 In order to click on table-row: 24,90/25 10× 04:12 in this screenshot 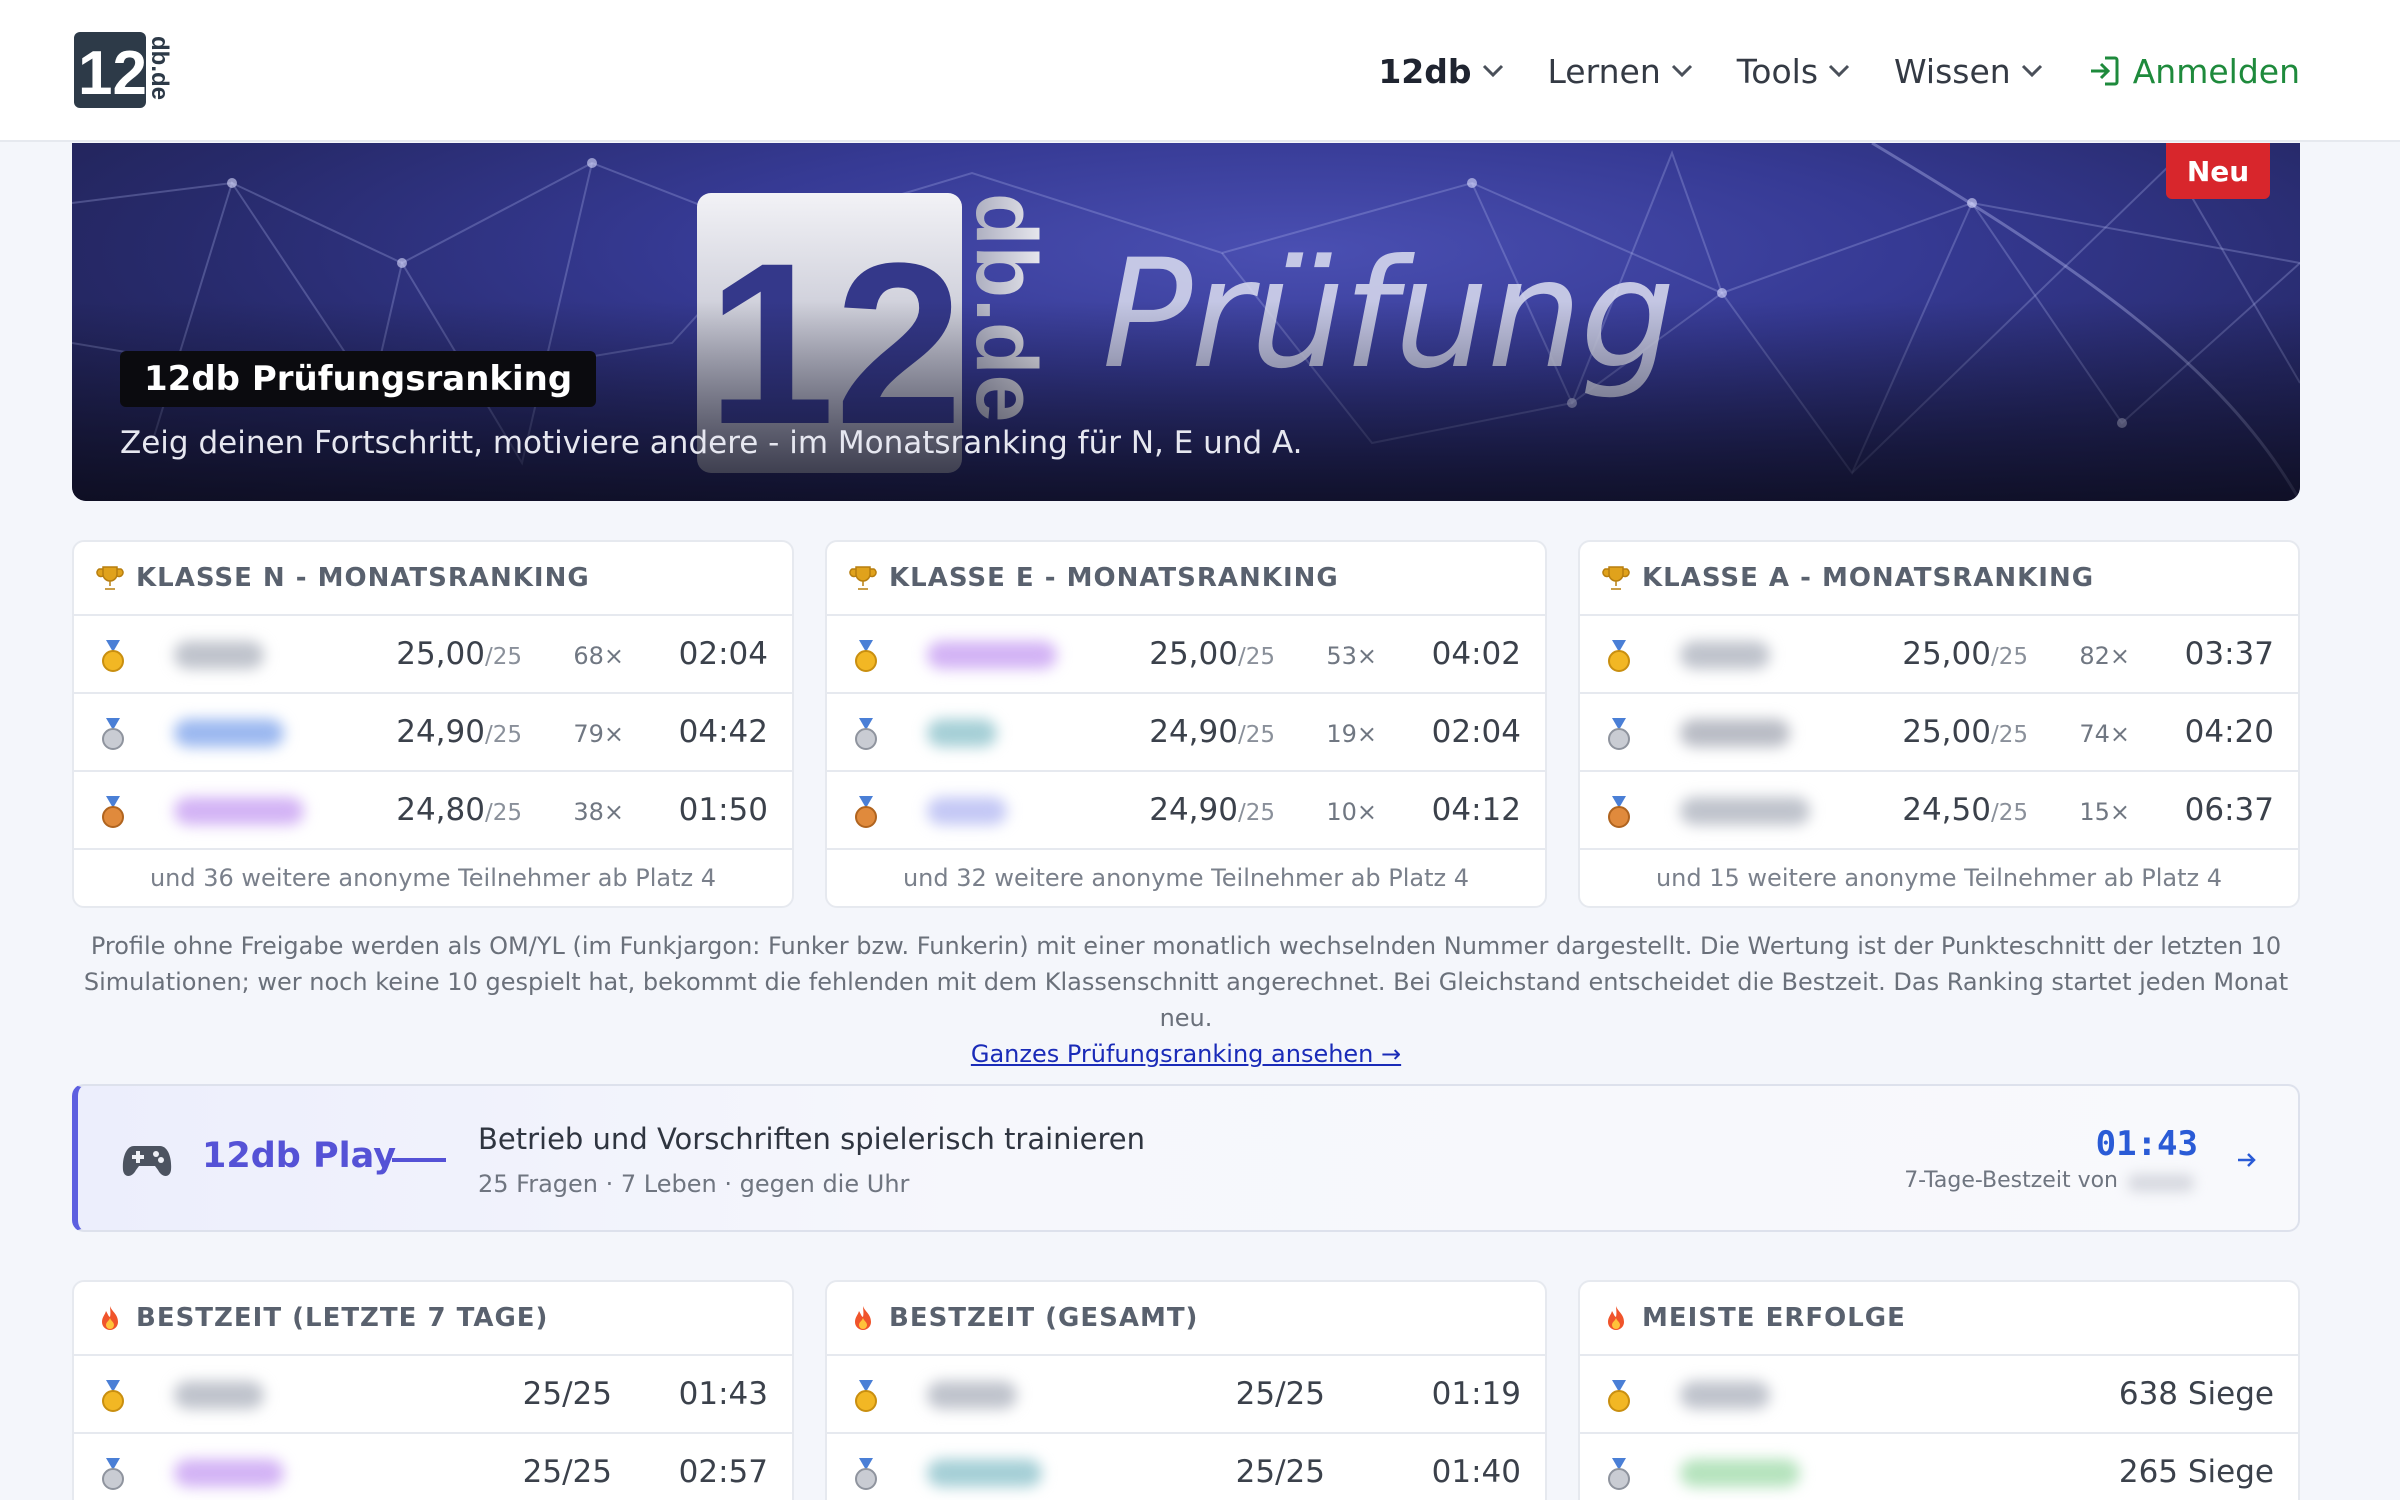, I will do `click(1186, 811)`.